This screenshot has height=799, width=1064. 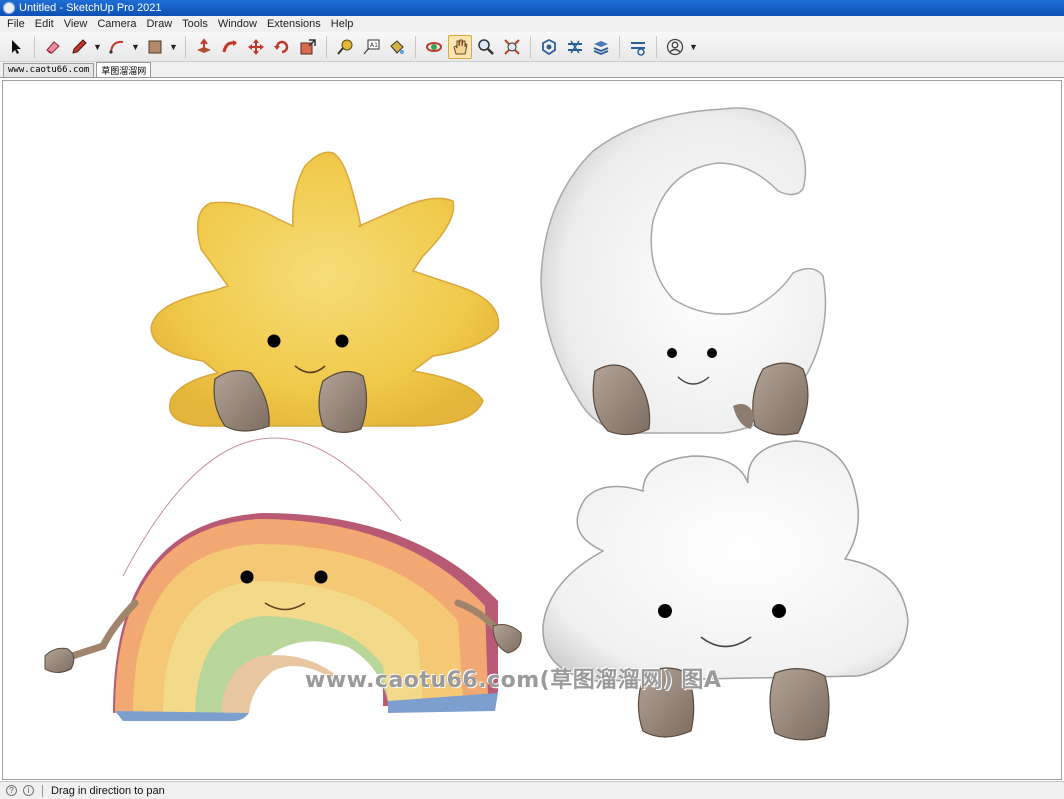 What do you see at coordinates (108, 790) in the screenshot?
I see `status-text: Drag in direction to pan` at bounding box center [108, 790].